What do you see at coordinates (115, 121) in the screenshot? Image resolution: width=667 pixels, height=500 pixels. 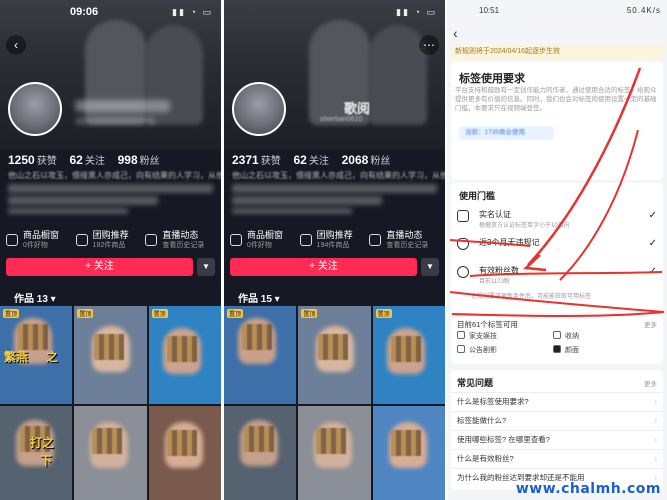 I see `profile-id-blurred` at bounding box center [115, 121].